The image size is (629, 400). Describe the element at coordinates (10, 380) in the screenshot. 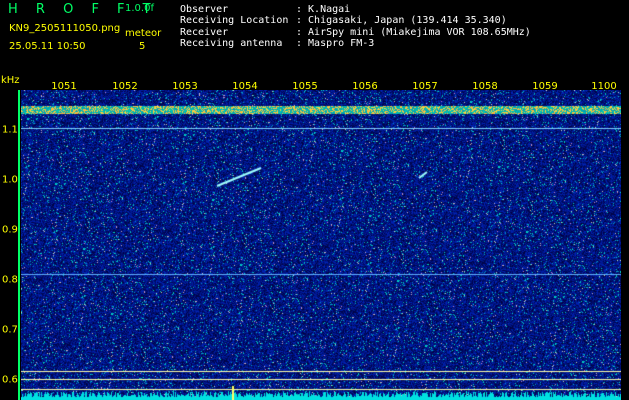

I see `y-tick-label: 0.6` at that location.